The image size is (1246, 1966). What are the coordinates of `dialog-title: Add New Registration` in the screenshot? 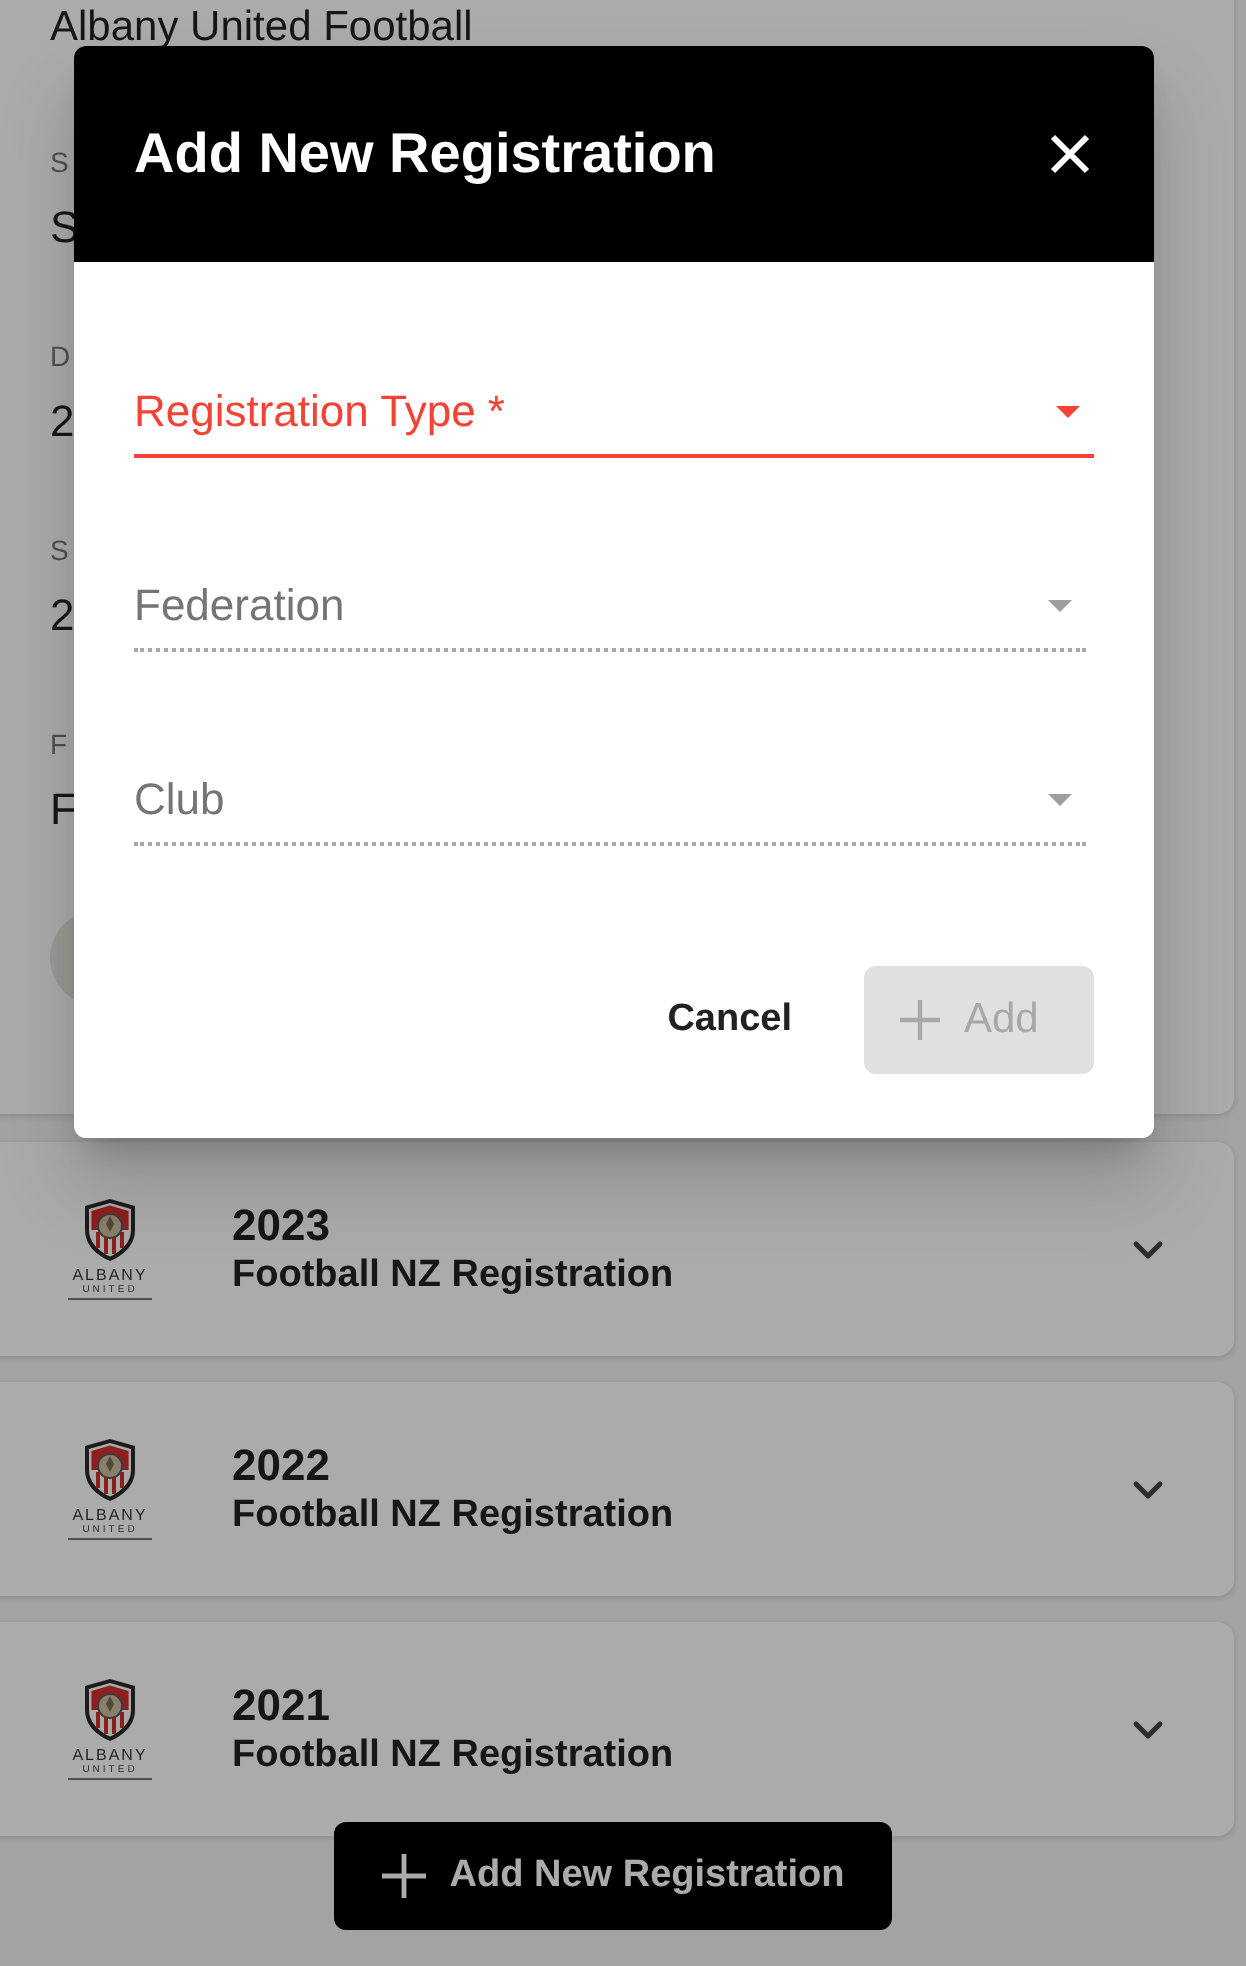 It's located at (425, 154).